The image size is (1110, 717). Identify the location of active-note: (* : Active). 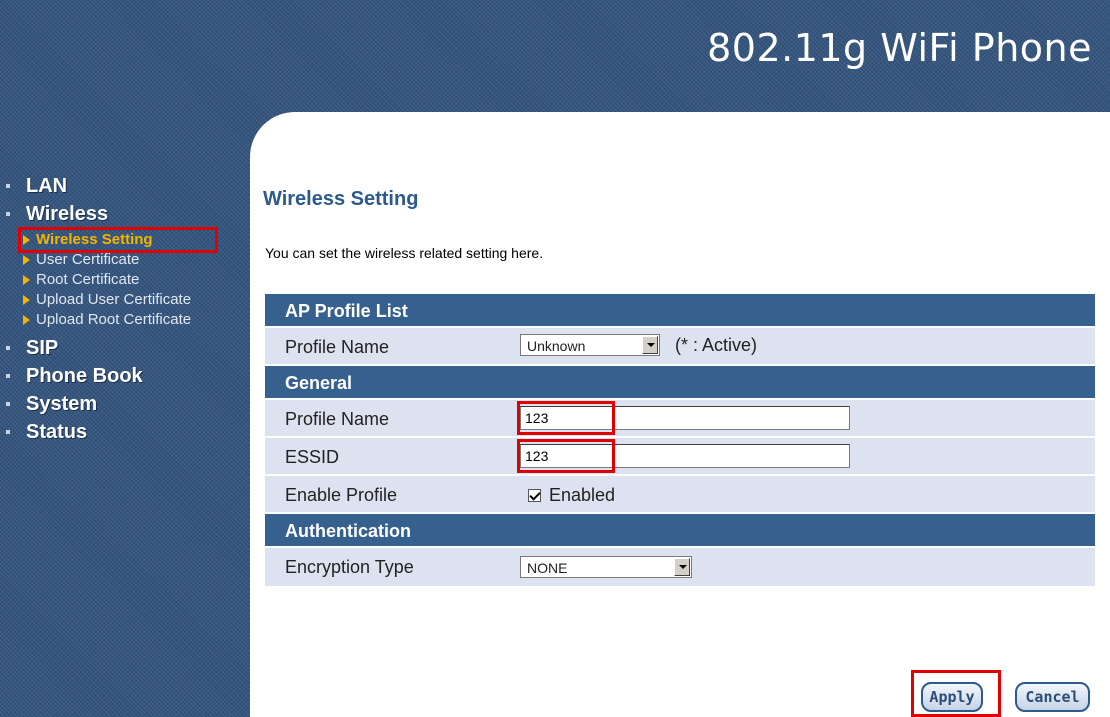
(716, 344).